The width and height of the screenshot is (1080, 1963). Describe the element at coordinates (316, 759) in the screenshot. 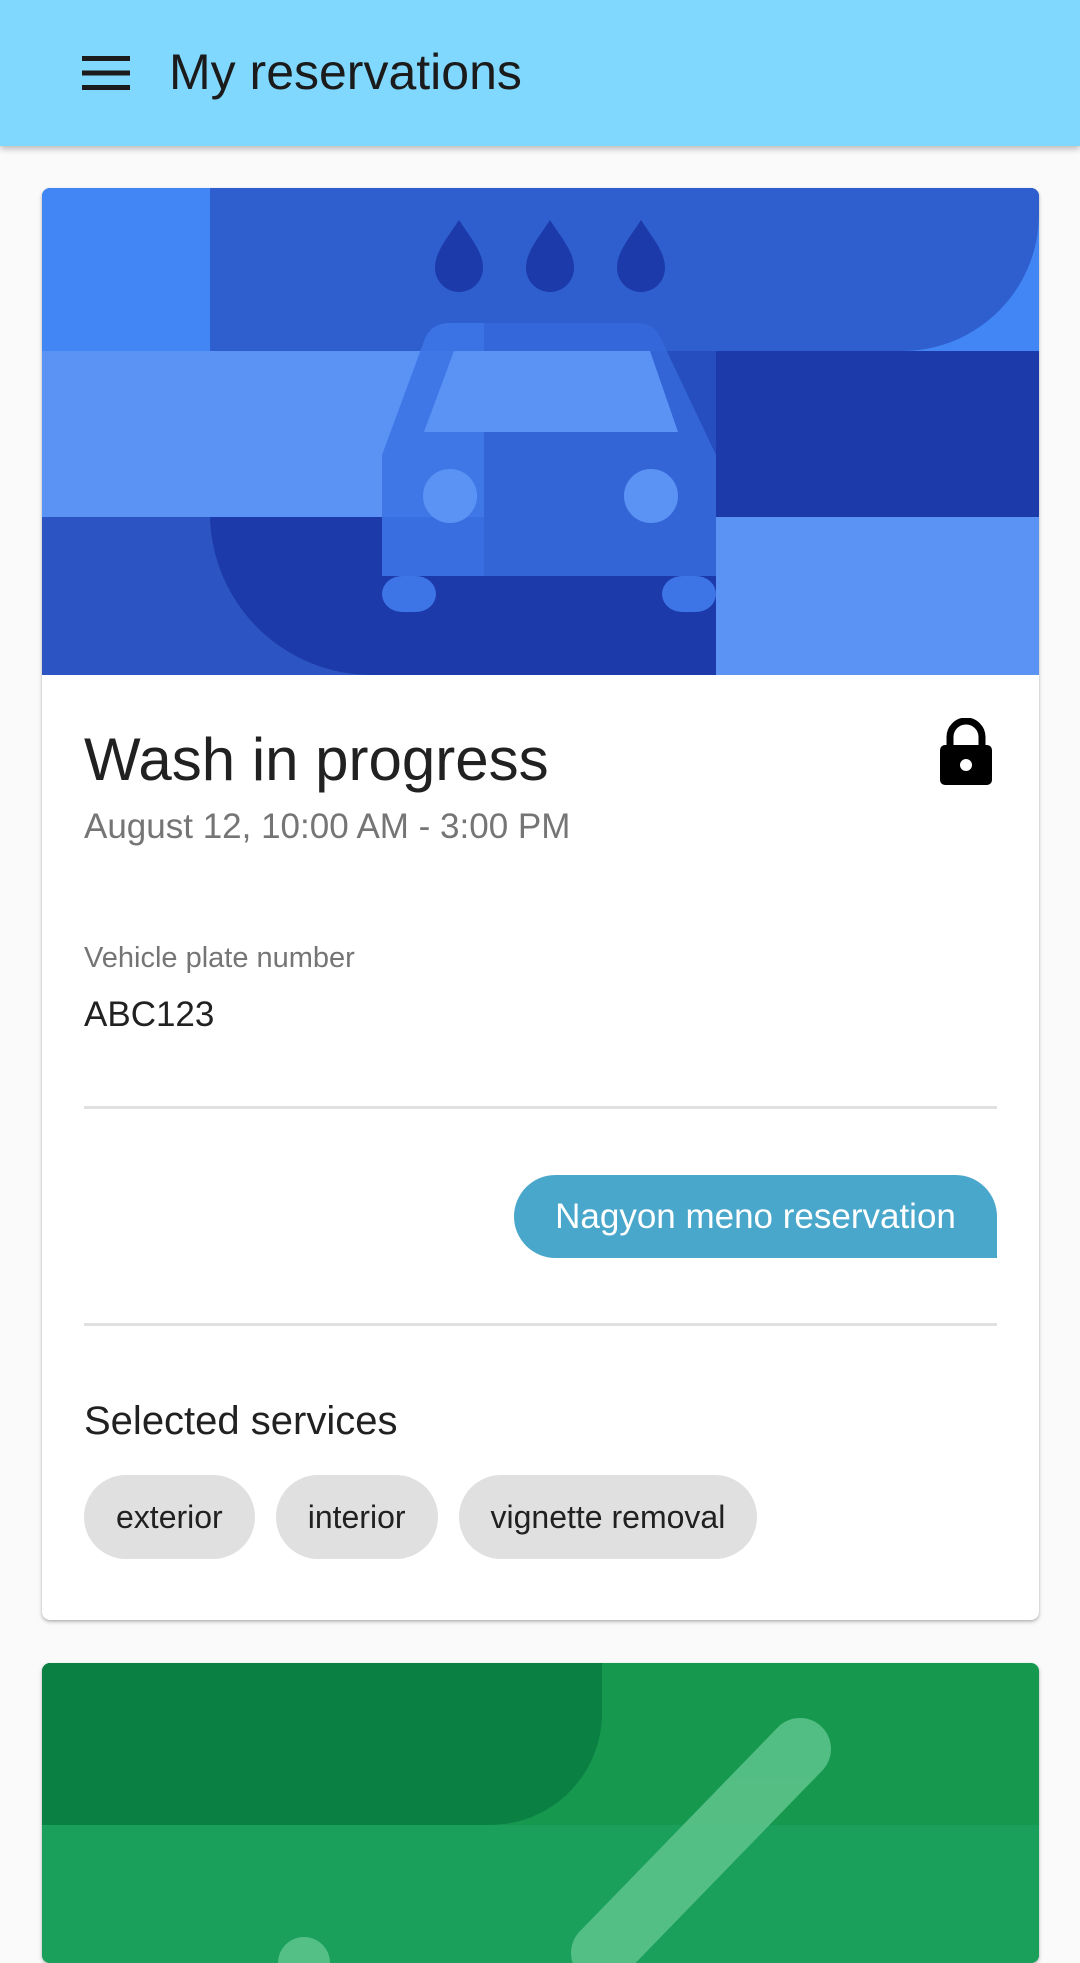

I see `status-title: Wash in progress` at that location.